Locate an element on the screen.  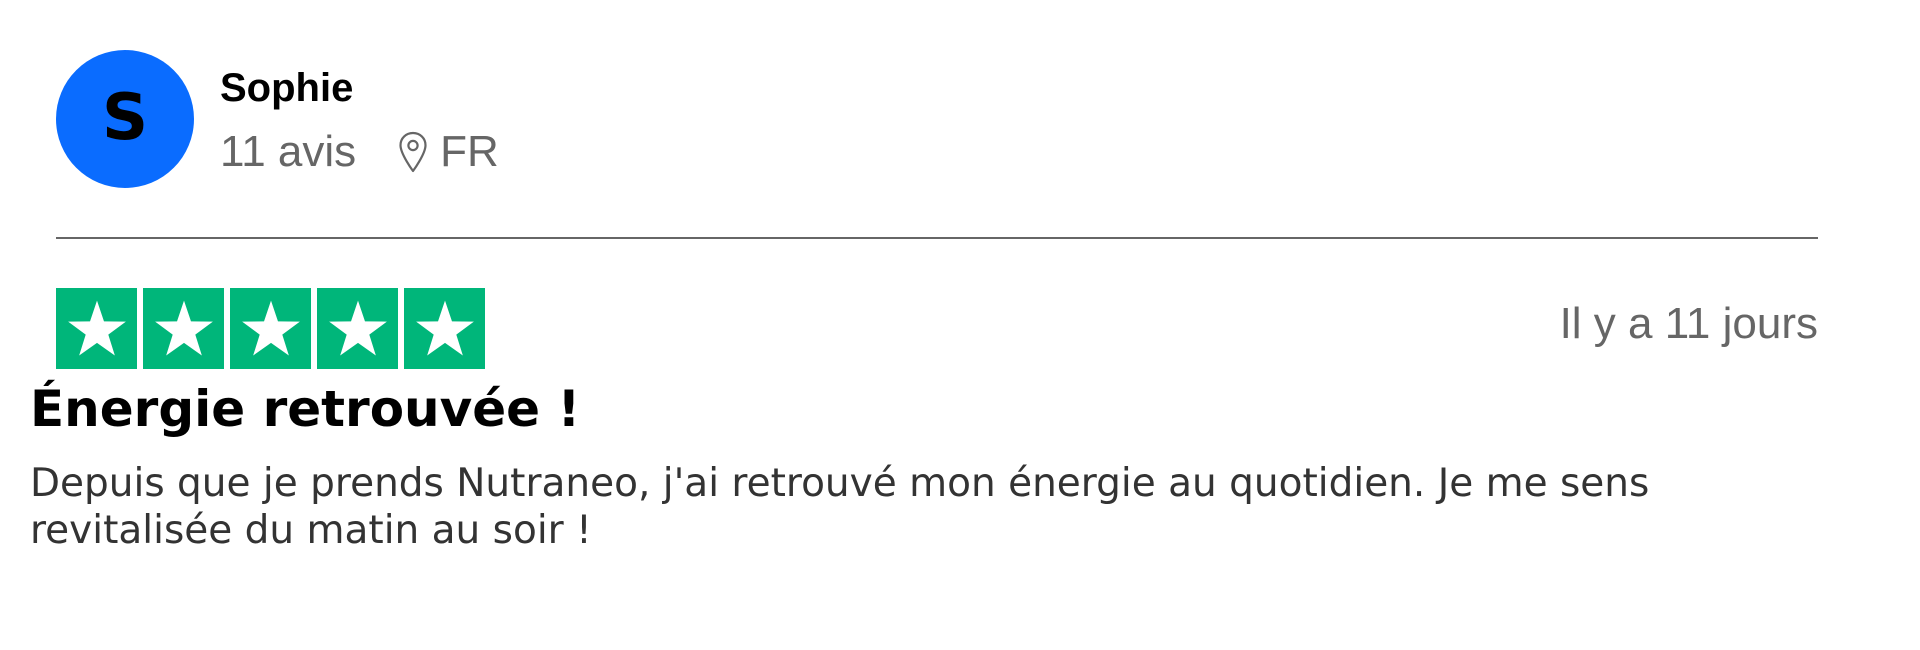
reviewer-location: FR is located at coordinates (448, 151).